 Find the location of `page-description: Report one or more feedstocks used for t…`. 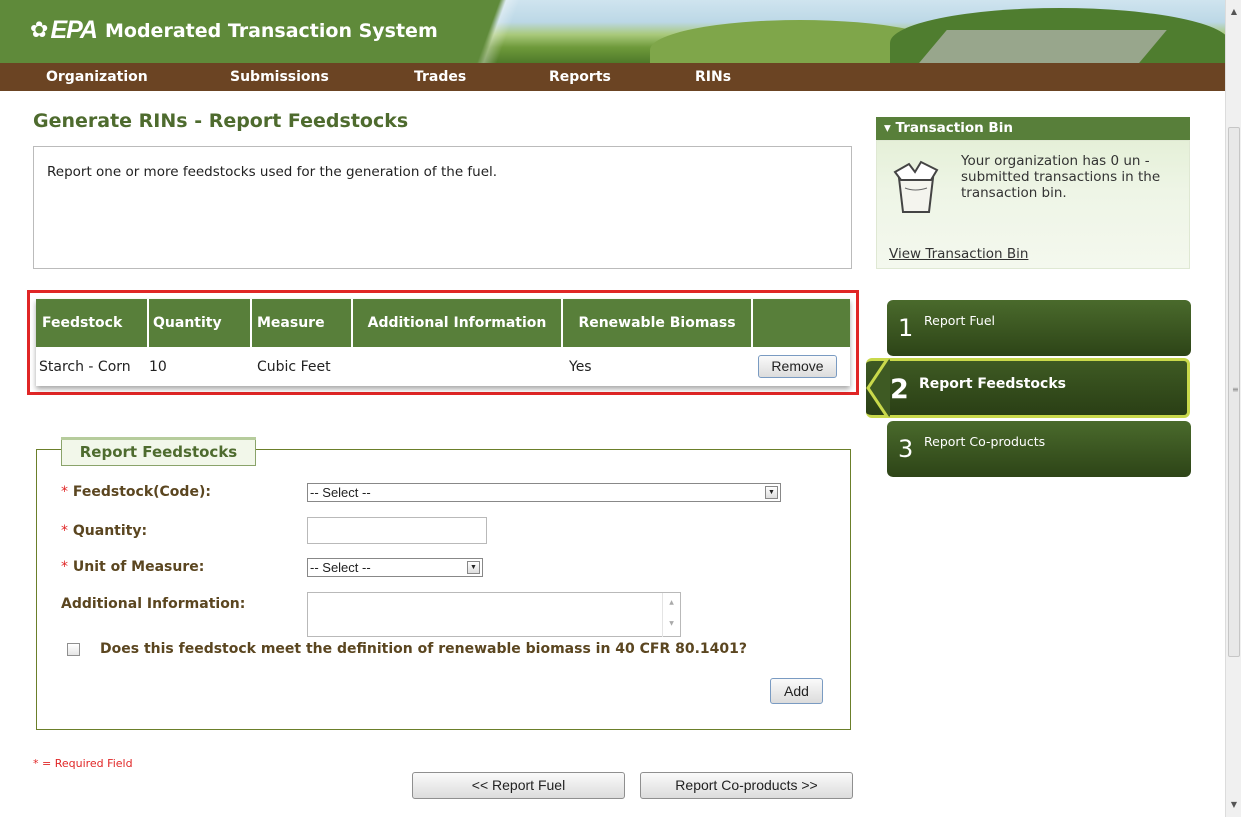

page-description: Report one or more feedstocks used for t… is located at coordinates (442, 207).